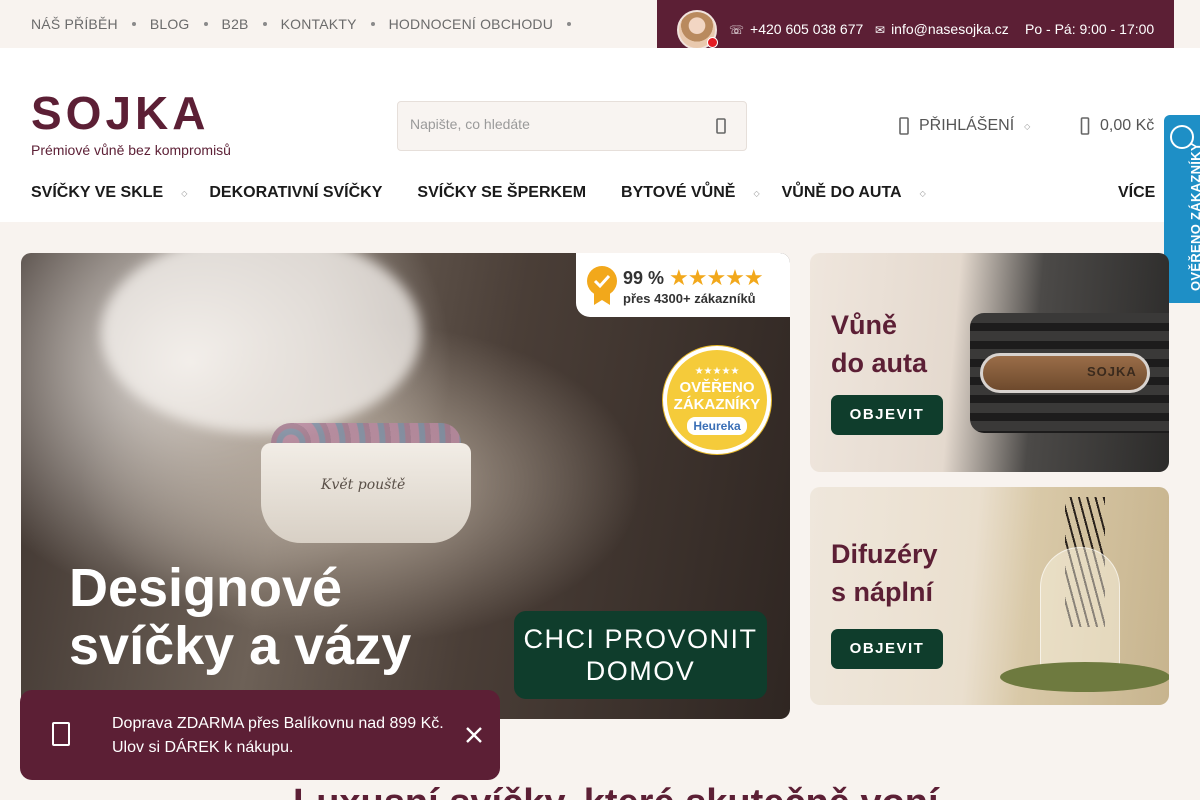 This screenshot has width=1200, height=800. What do you see at coordinates (842, 193) in the screenshot?
I see `nav-item-car-fragrances: VŮNĚ DO AUTA` at bounding box center [842, 193].